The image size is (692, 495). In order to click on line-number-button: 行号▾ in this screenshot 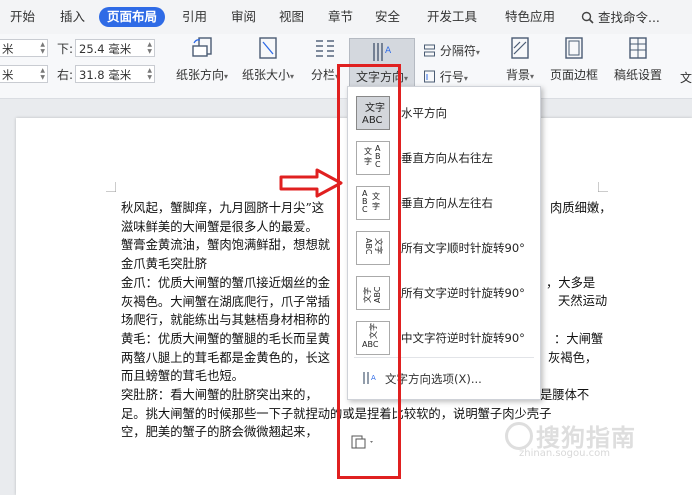, I will do `click(445, 76)`.